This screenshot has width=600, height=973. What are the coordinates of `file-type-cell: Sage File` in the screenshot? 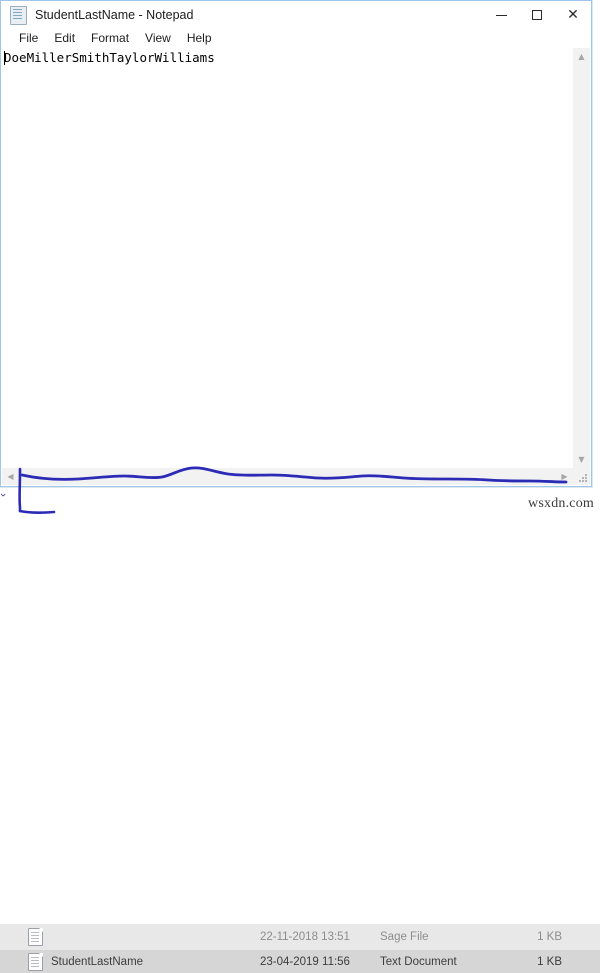 It's located at (404, 937).